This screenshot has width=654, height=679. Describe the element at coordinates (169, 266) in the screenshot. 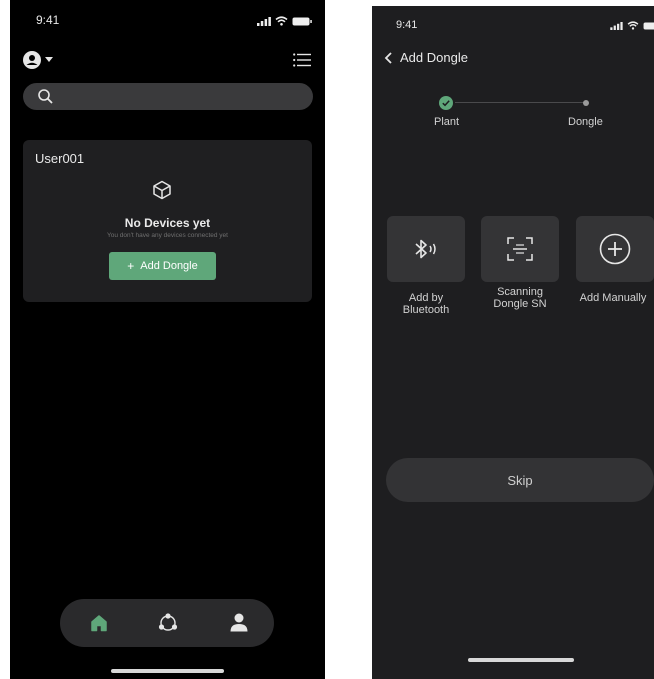

I see `add-dongle-label: Add Dongle` at that location.